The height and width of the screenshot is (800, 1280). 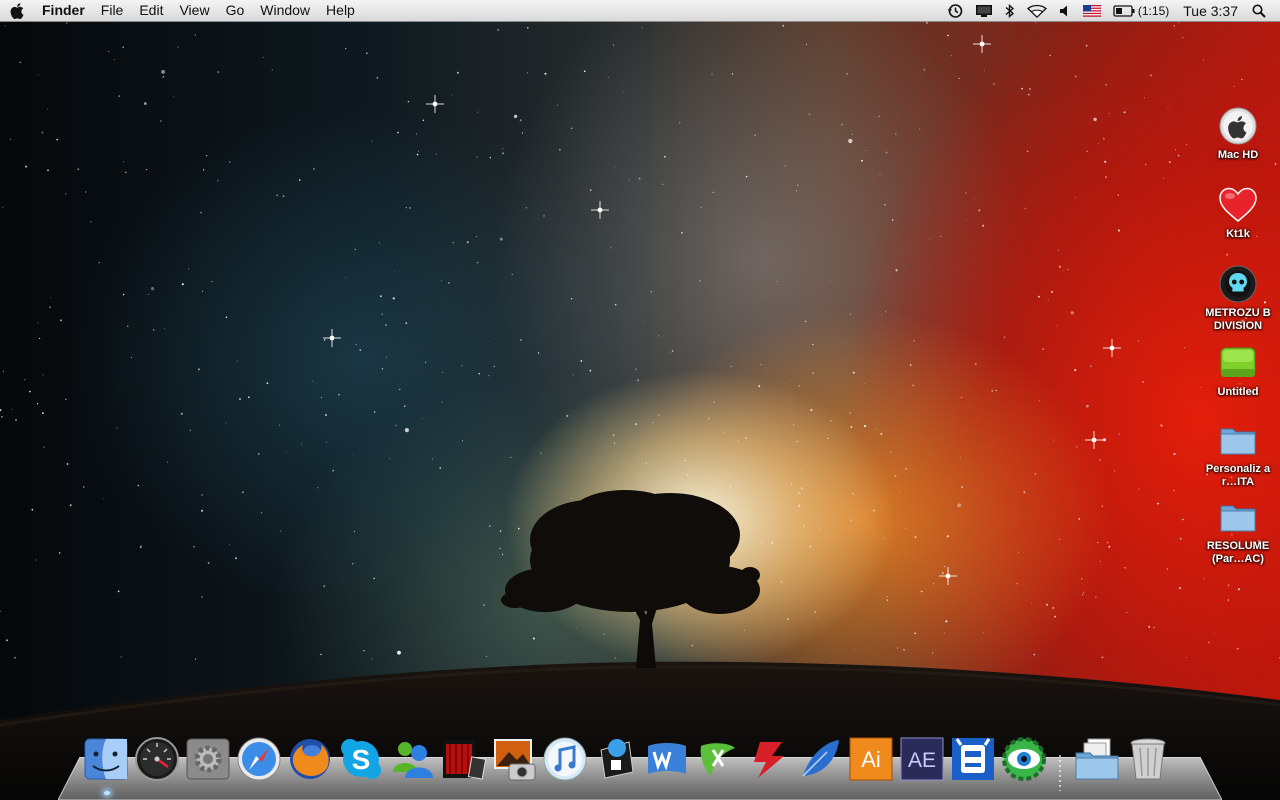 What do you see at coordinates (17, 10) in the screenshot?
I see `apple-menu-icon` at bounding box center [17, 10].